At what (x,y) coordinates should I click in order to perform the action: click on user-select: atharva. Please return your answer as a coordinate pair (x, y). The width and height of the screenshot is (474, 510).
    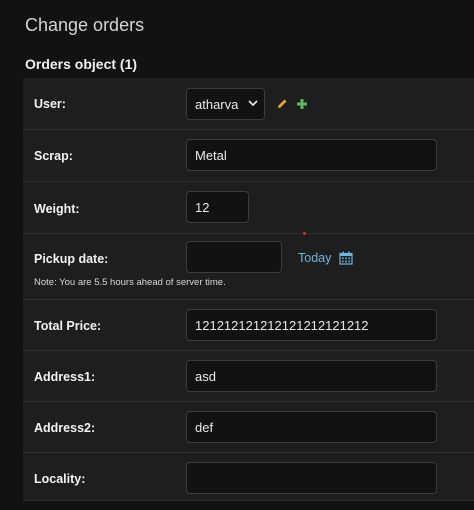
    Looking at the image, I should click on (225, 104).